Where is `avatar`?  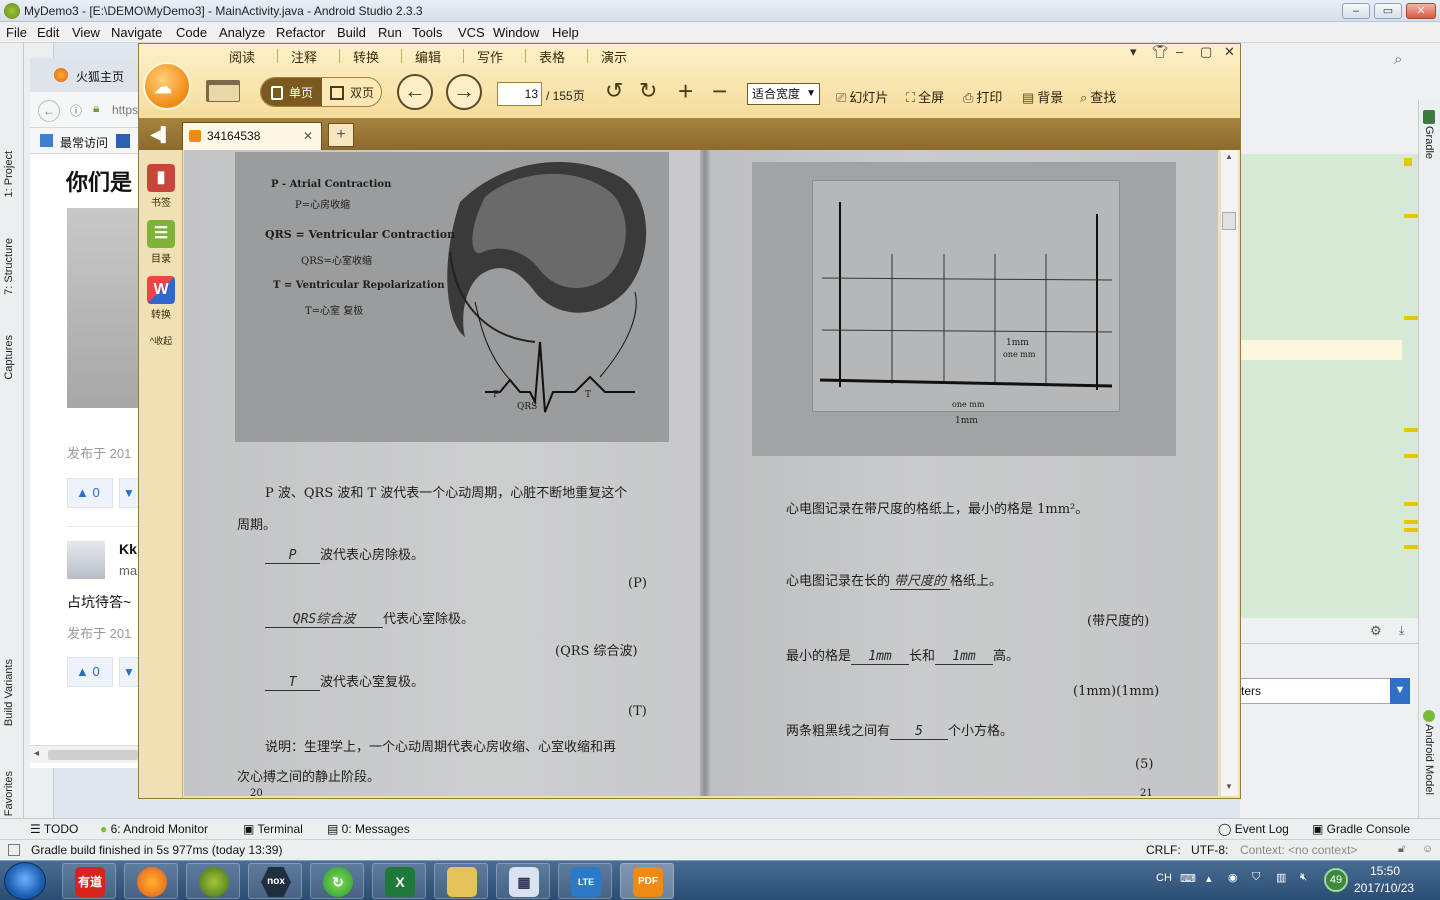
avatar is located at coordinates (86, 560).